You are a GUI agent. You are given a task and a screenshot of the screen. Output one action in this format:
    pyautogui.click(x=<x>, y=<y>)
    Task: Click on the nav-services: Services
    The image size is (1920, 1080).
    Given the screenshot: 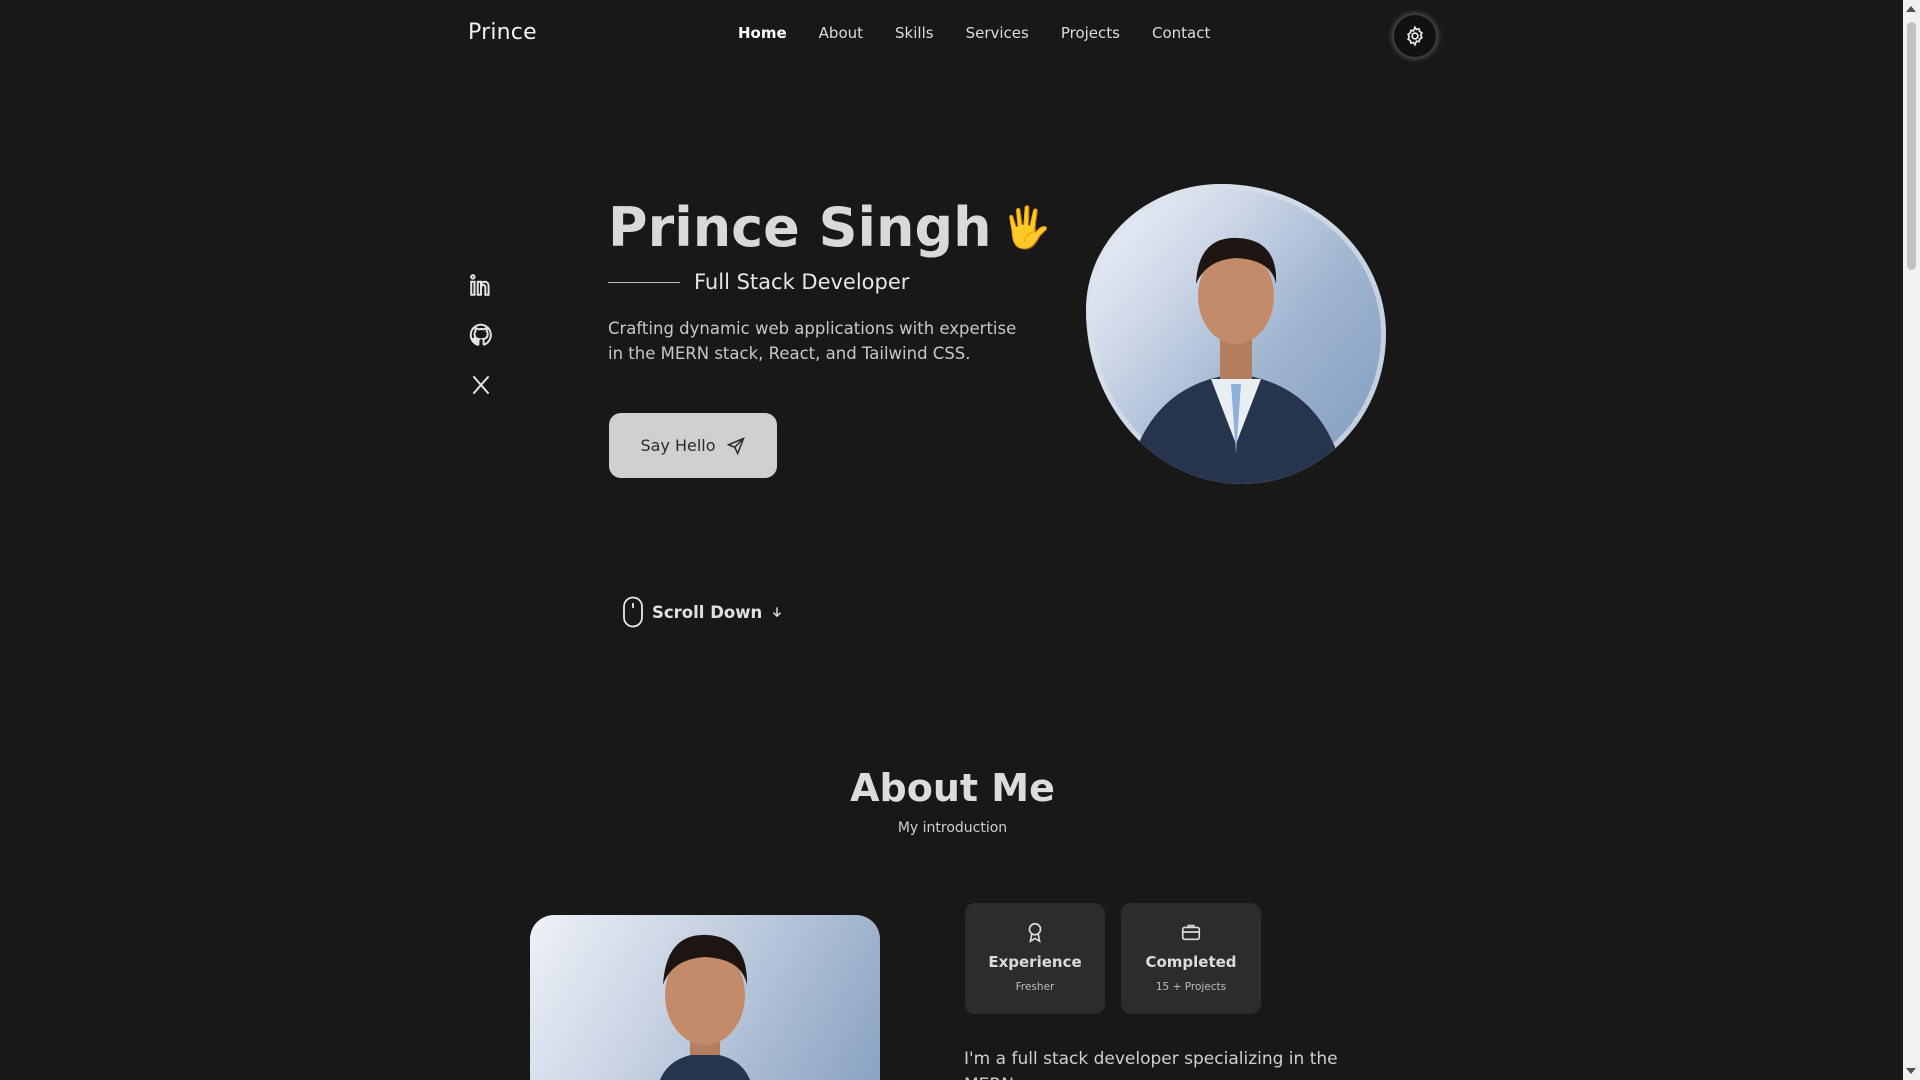 What is the action you would take?
    pyautogui.click(x=997, y=33)
    